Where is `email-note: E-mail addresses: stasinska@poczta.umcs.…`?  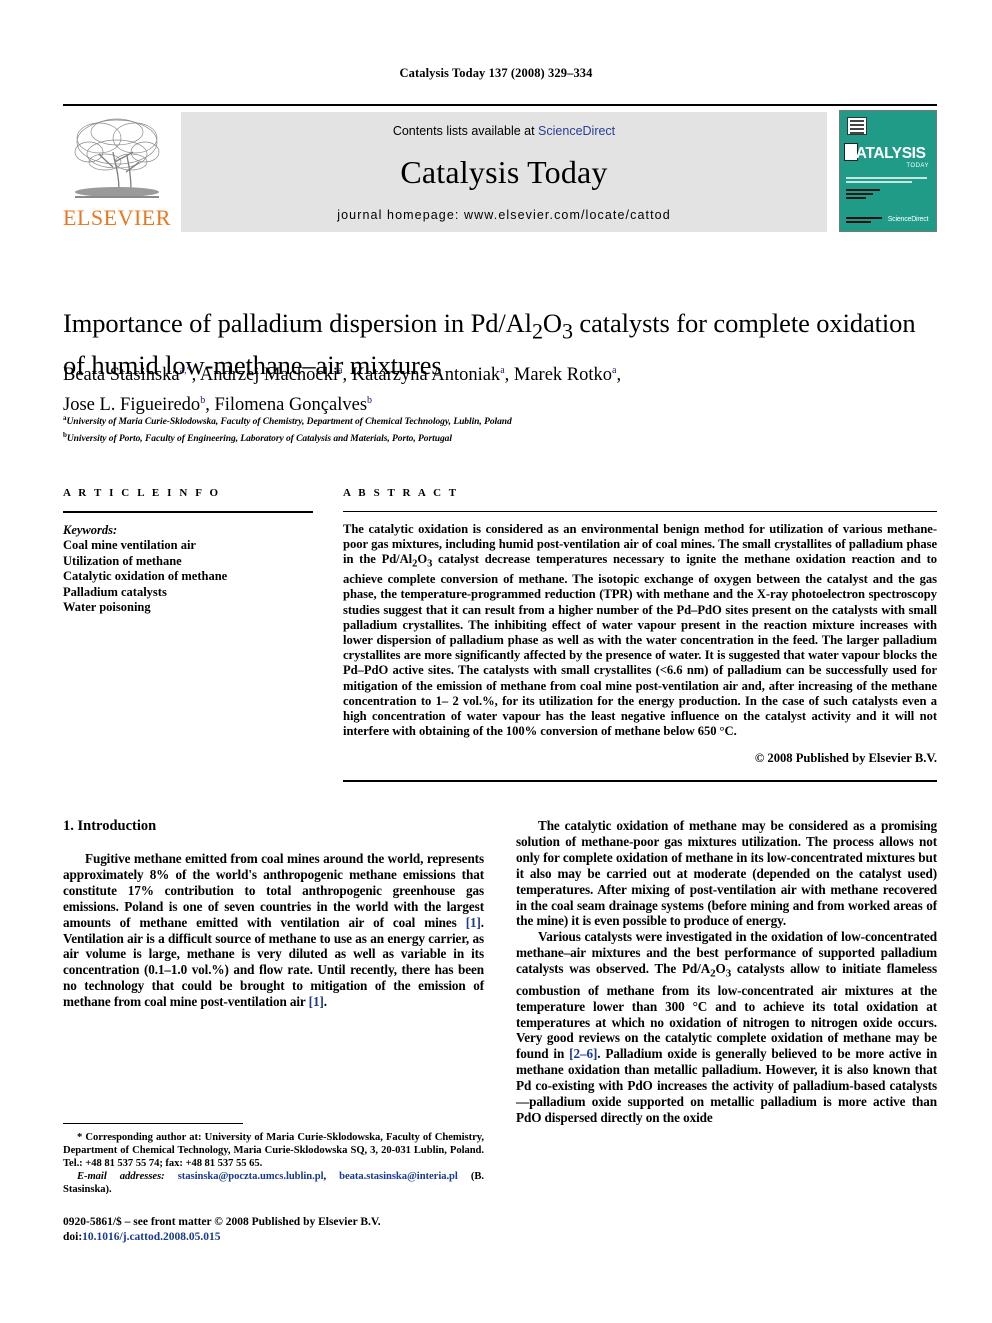 email-note: E-mail addresses: stasinska@poczta.umcs.… is located at coordinates (273, 1183).